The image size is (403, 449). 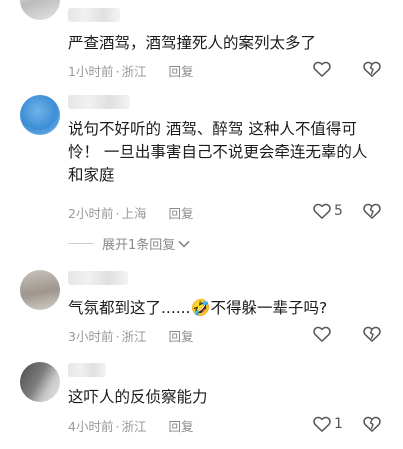 I want to click on expand-replies-button: 展开1条回复, so click(x=129, y=243).